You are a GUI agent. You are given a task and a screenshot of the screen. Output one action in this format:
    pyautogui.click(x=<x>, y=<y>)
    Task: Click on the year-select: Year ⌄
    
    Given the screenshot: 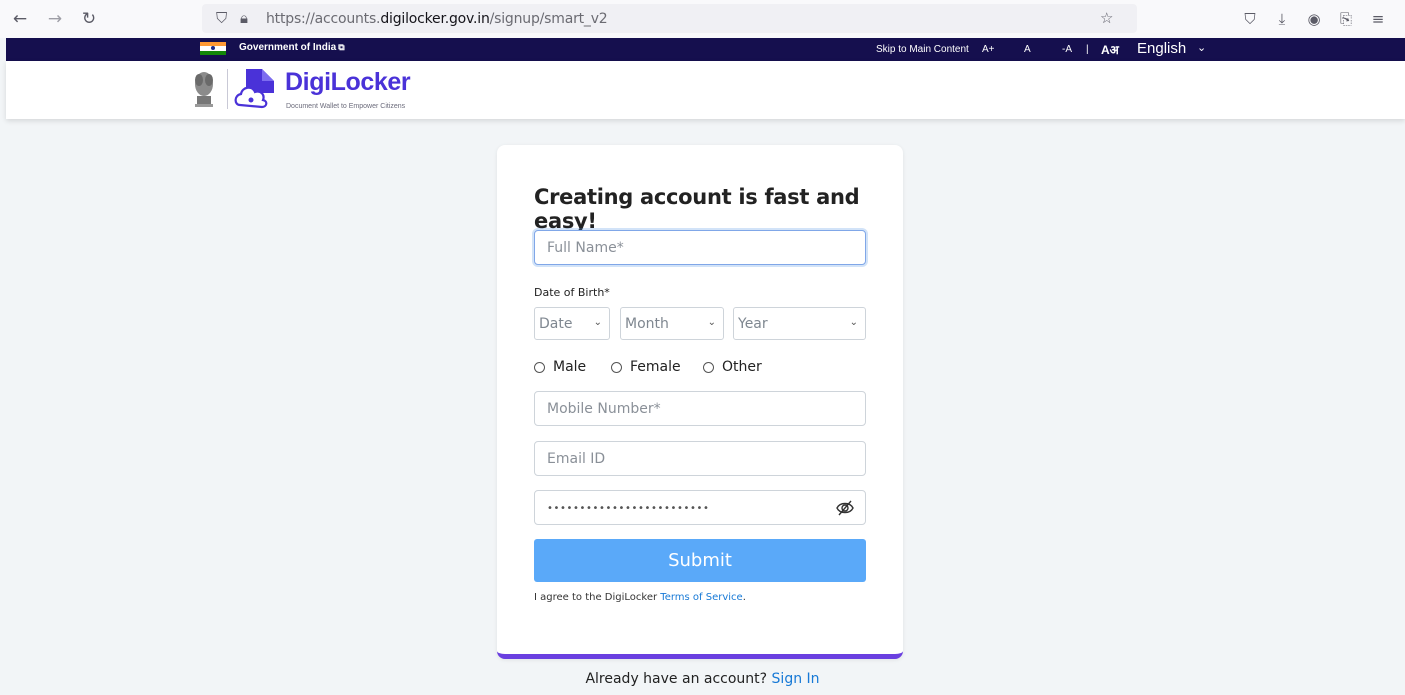 What is the action you would take?
    pyautogui.click(x=799, y=323)
    